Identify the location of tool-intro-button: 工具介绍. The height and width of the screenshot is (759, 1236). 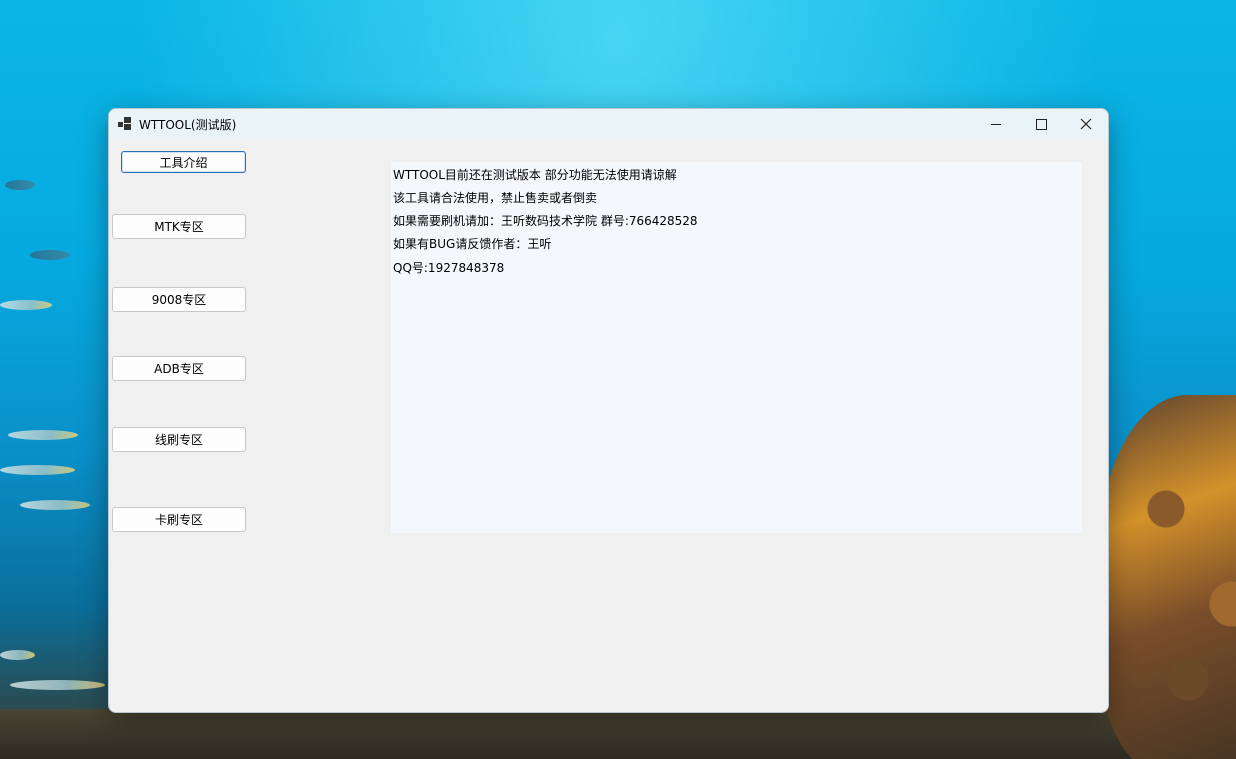
(183, 162).